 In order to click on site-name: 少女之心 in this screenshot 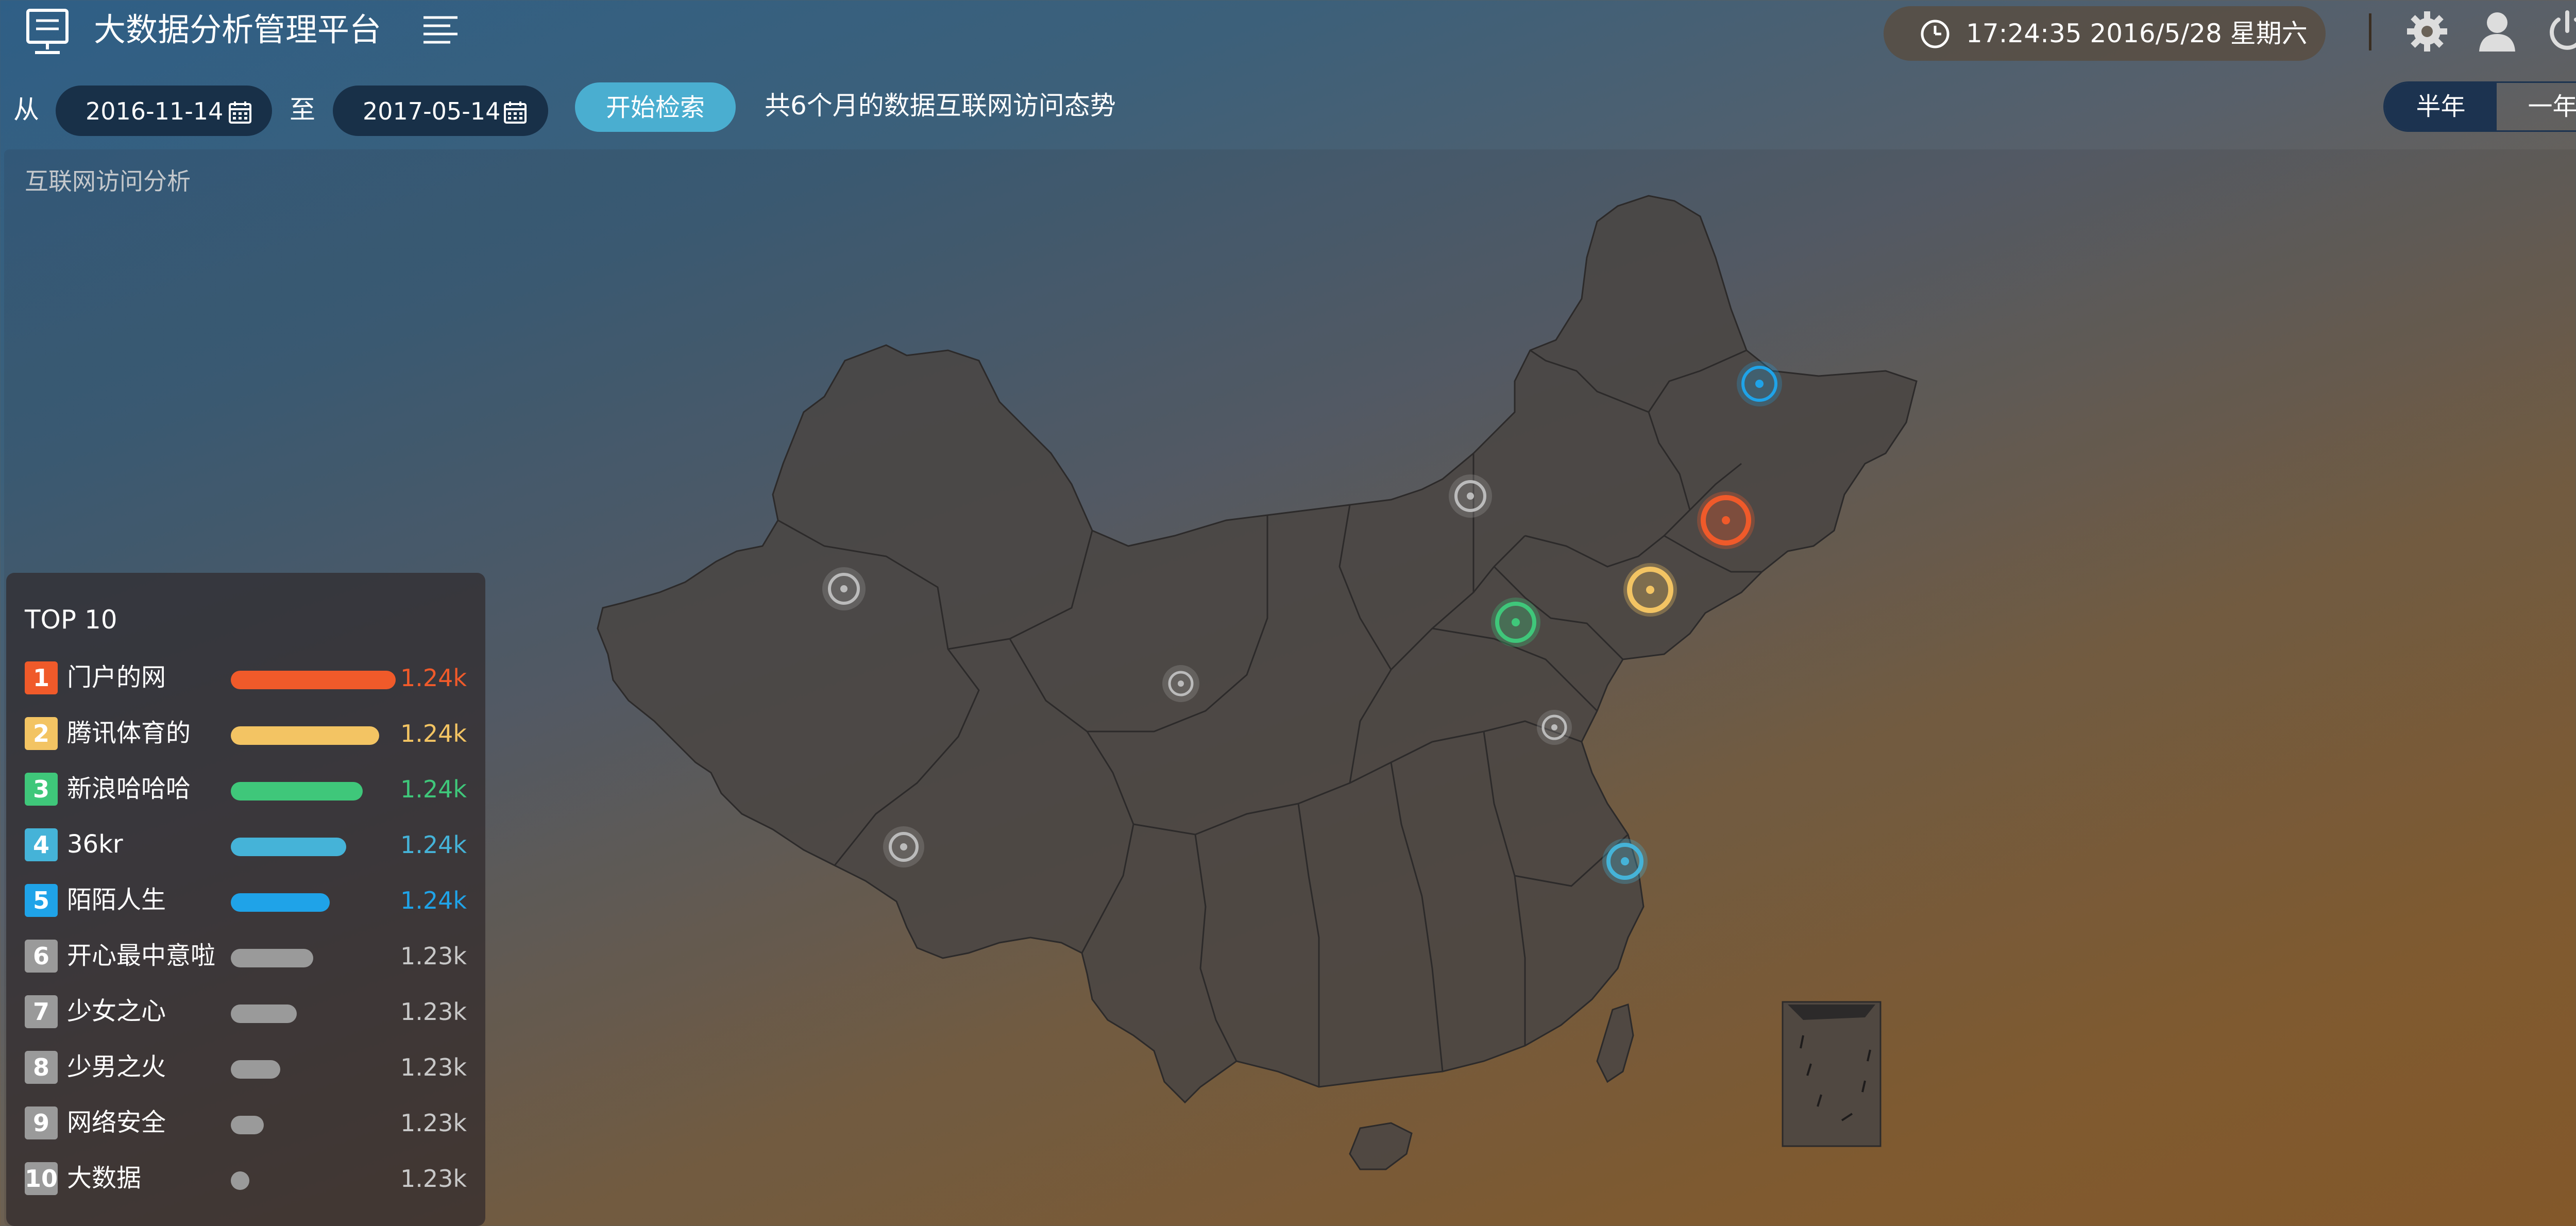, I will do `click(116, 1011)`.